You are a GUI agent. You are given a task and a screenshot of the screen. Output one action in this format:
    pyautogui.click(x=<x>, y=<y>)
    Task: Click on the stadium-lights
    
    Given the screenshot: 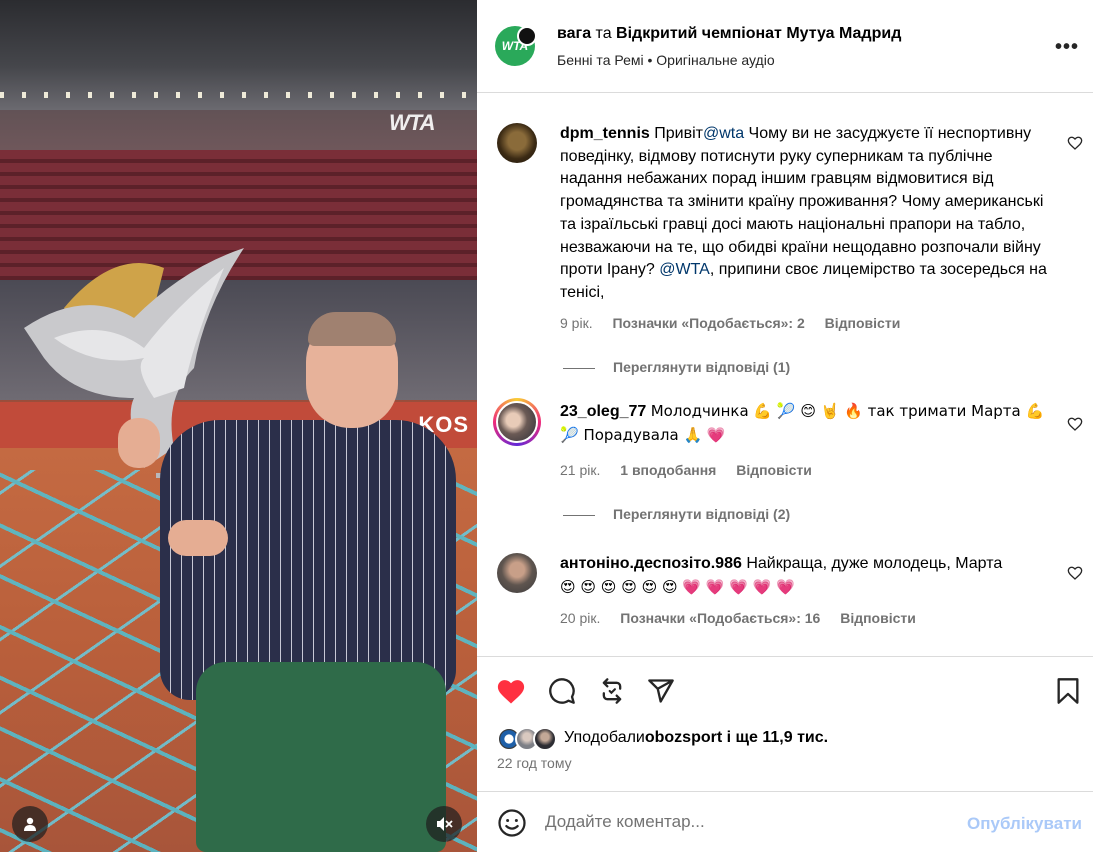 What is the action you would take?
    pyautogui.click(x=238, y=95)
    